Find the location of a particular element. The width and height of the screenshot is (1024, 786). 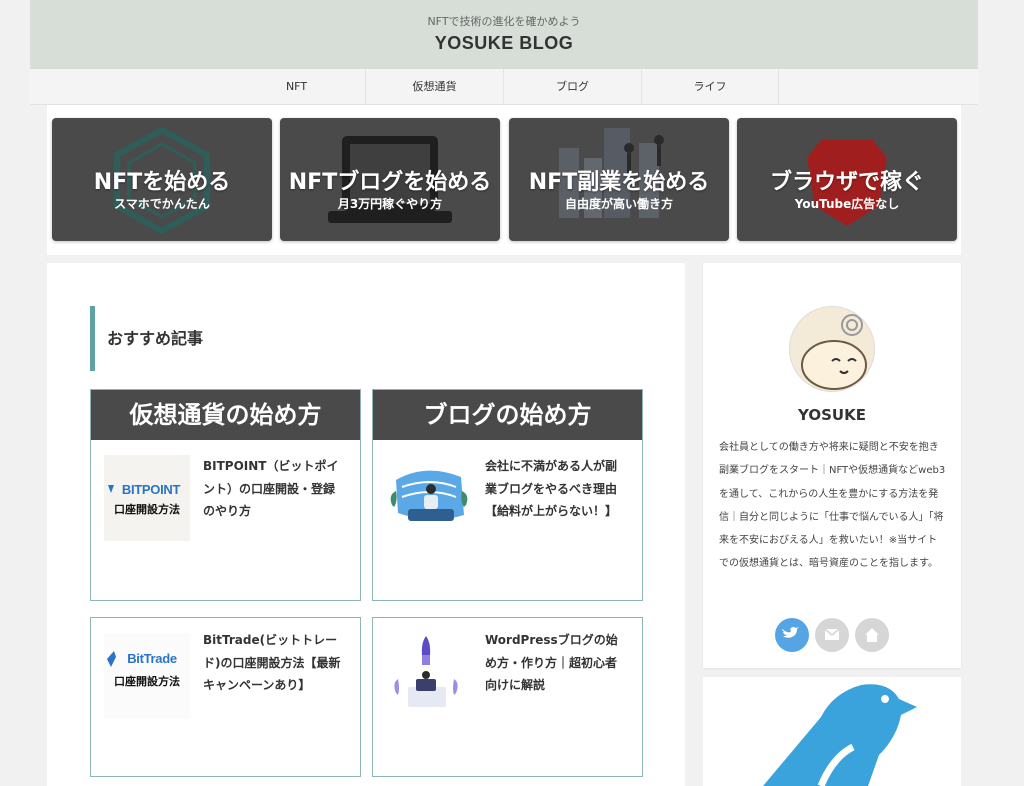

person-laptop-illustration-icon is located at coordinates (429, 495).